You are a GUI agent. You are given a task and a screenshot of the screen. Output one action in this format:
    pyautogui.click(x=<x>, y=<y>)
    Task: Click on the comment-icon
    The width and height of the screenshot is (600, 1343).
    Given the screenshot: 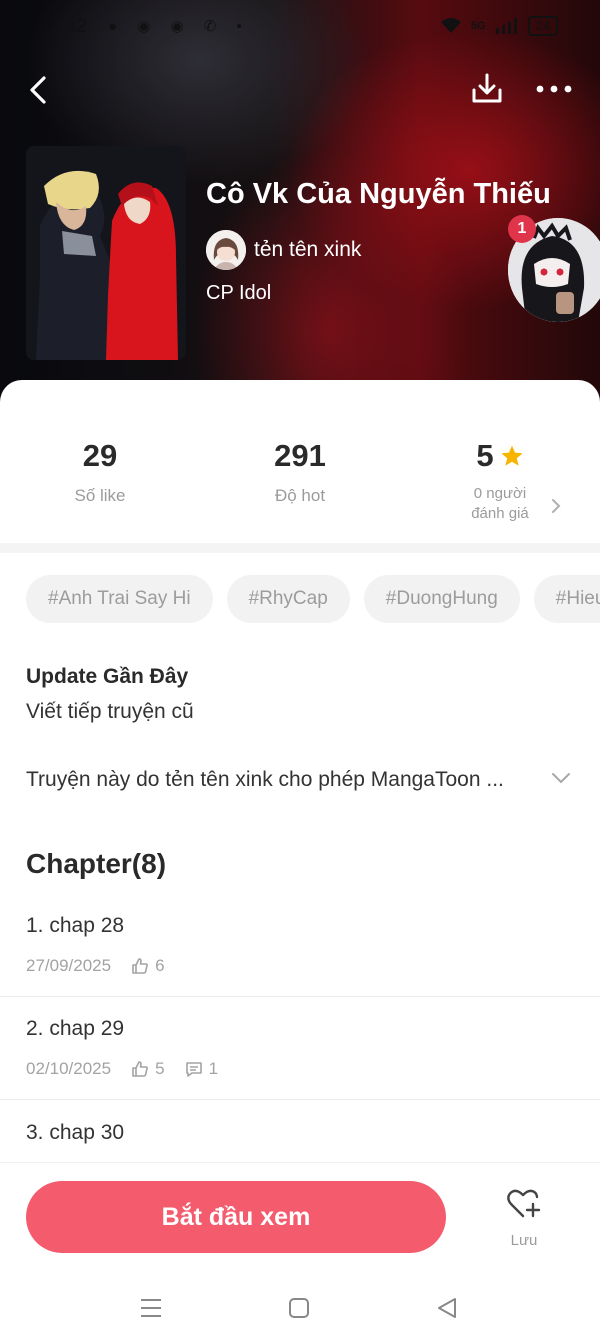 What is the action you would take?
    pyautogui.click(x=193, y=1069)
    